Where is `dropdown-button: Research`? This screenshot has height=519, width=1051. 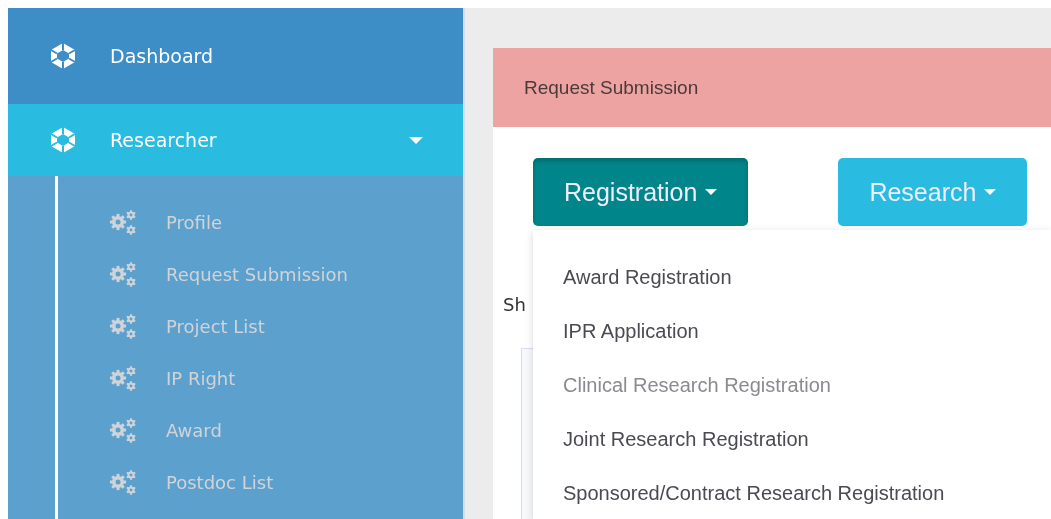
dropdown-button: Research is located at coordinates (933, 192).